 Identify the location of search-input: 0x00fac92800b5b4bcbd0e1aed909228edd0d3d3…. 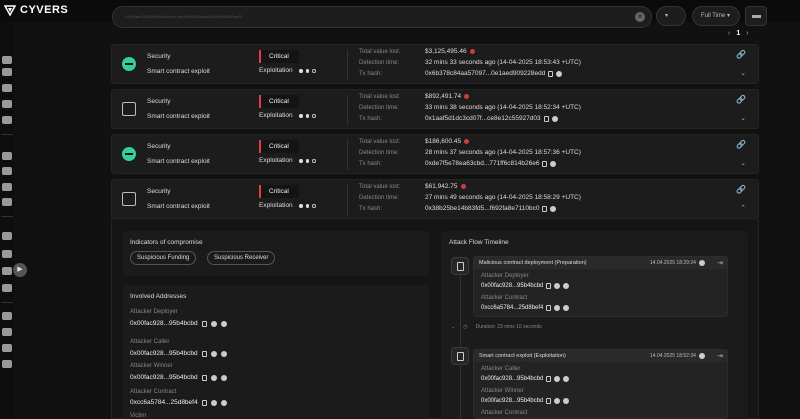
(382, 17).